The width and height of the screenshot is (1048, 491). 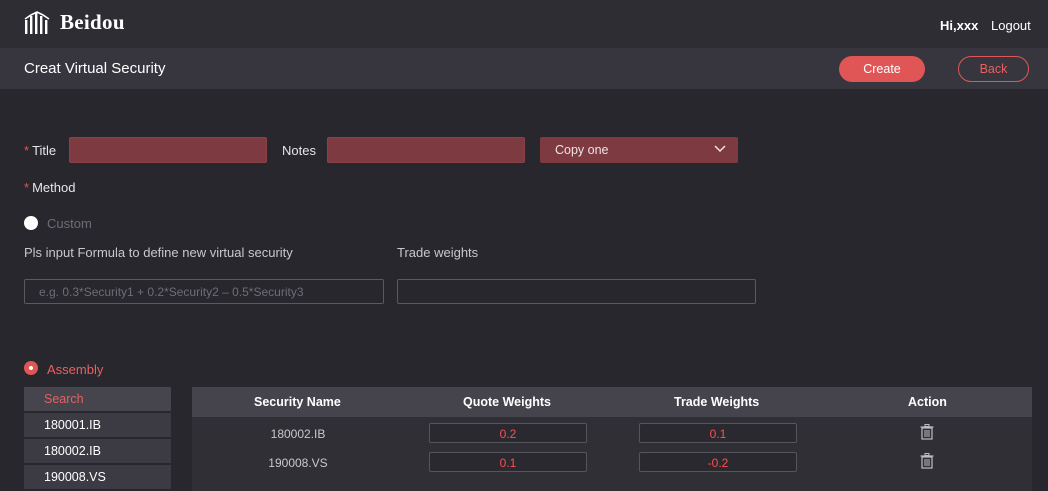 I want to click on security-search-list: Search 180001.IB 180002.IB 190008.VS, so click(x=97, y=439).